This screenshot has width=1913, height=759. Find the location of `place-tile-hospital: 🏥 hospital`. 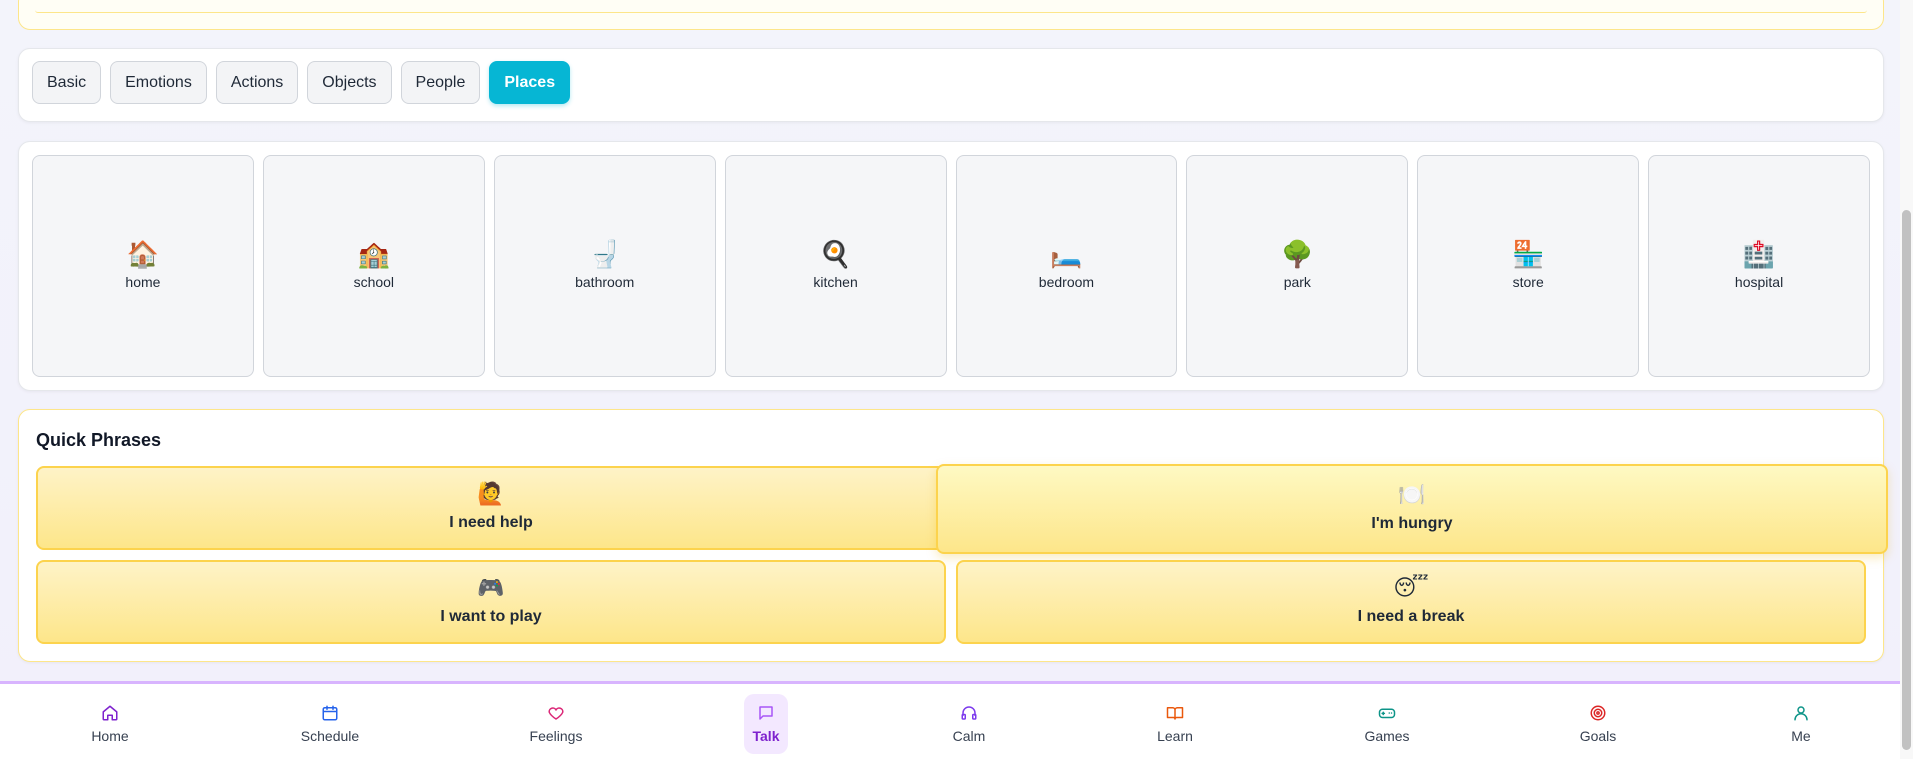

place-tile-hospital: 🏥 hospital is located at coordinates (1759, 266).